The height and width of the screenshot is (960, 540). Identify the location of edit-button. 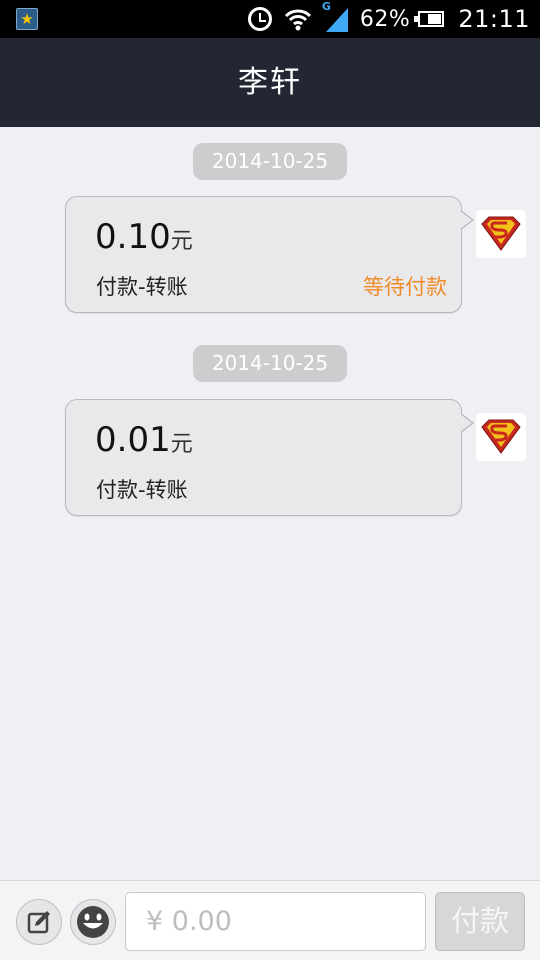
(39, 922).